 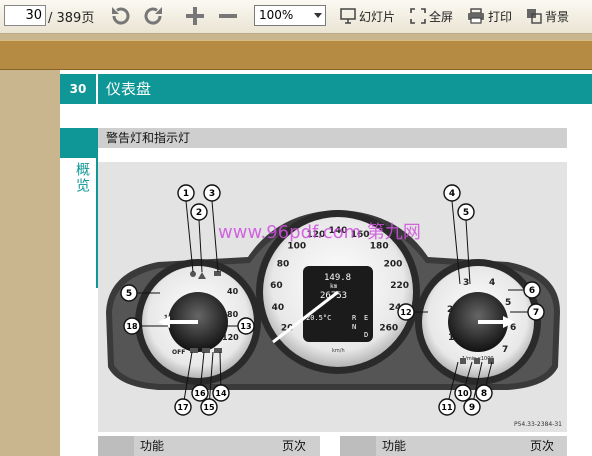 What do you see at coordinates (366, 318) in the screenshot?
I see `gear-e: E` at bounding box center [366, 318].